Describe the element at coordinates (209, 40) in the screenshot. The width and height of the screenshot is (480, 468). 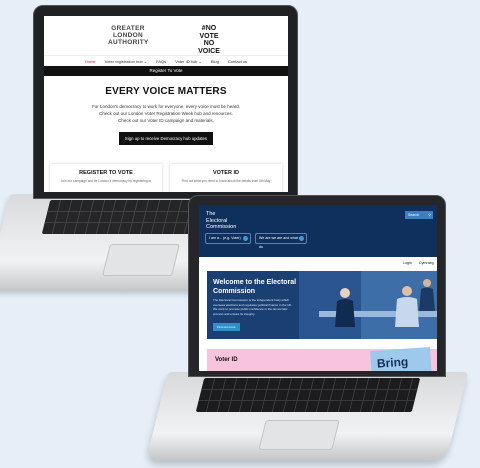
I see `novote-logo: #NO VOTE NO VOICE` at that location.